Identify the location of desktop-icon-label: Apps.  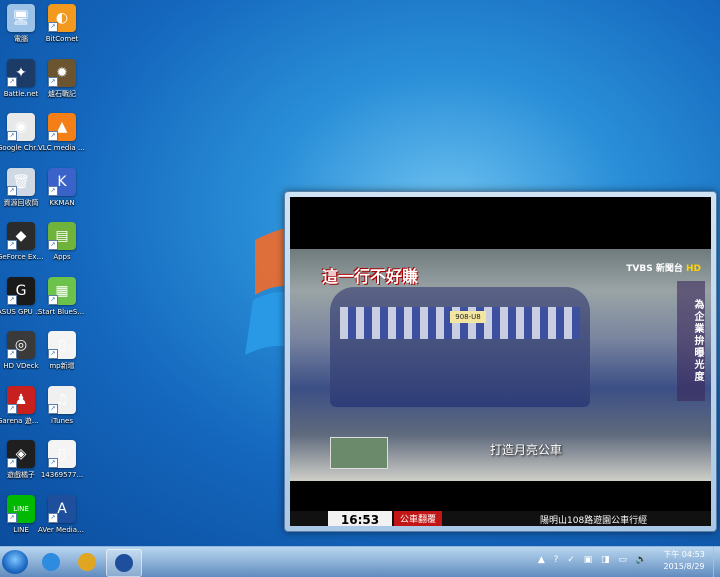
(62, 257).